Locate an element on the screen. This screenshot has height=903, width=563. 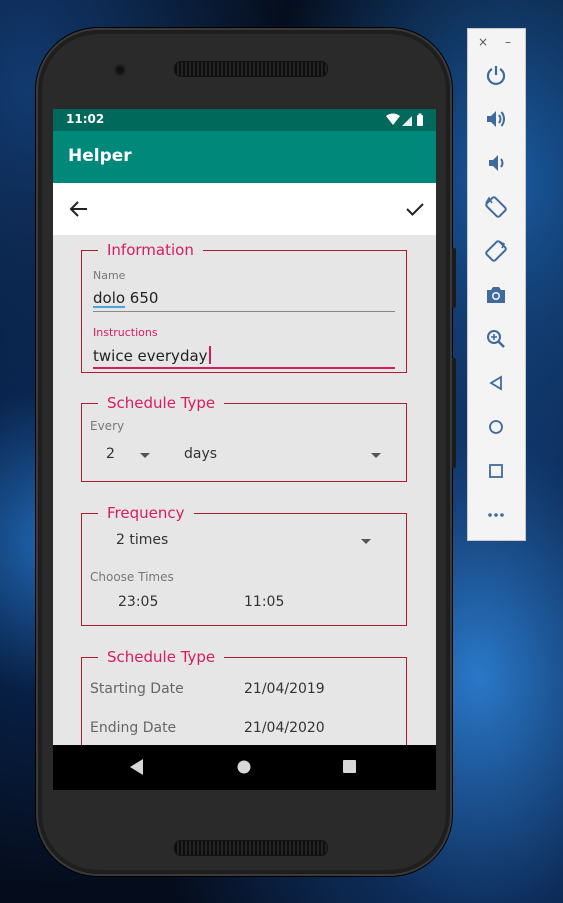
rotate-right-icon is located at coordinates (496, 251).